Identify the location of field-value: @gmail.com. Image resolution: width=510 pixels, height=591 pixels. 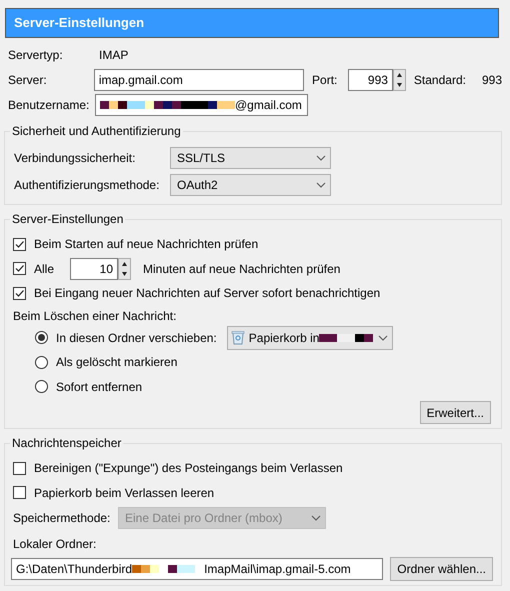
(268, 105).